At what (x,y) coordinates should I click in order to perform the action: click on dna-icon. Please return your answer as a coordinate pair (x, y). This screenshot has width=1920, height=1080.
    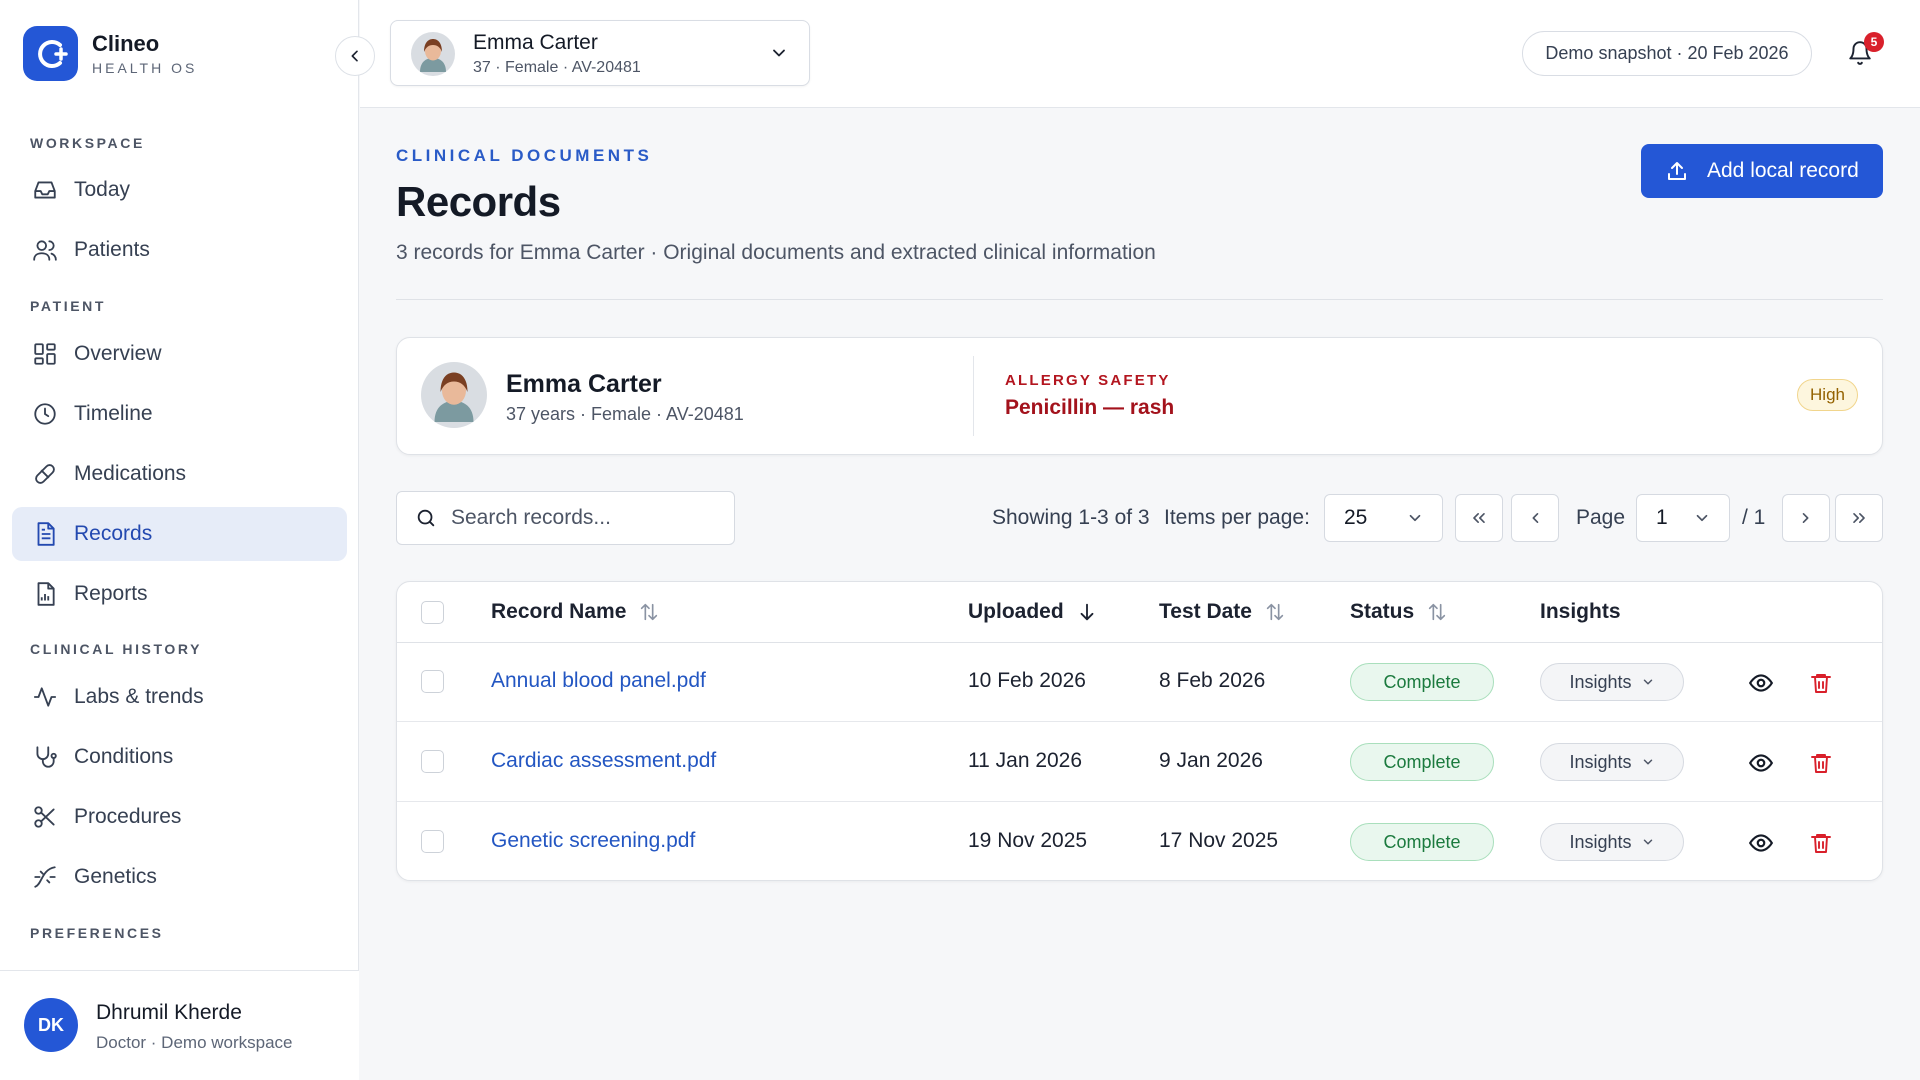
    Looking at the image, I should click on (45, 877).